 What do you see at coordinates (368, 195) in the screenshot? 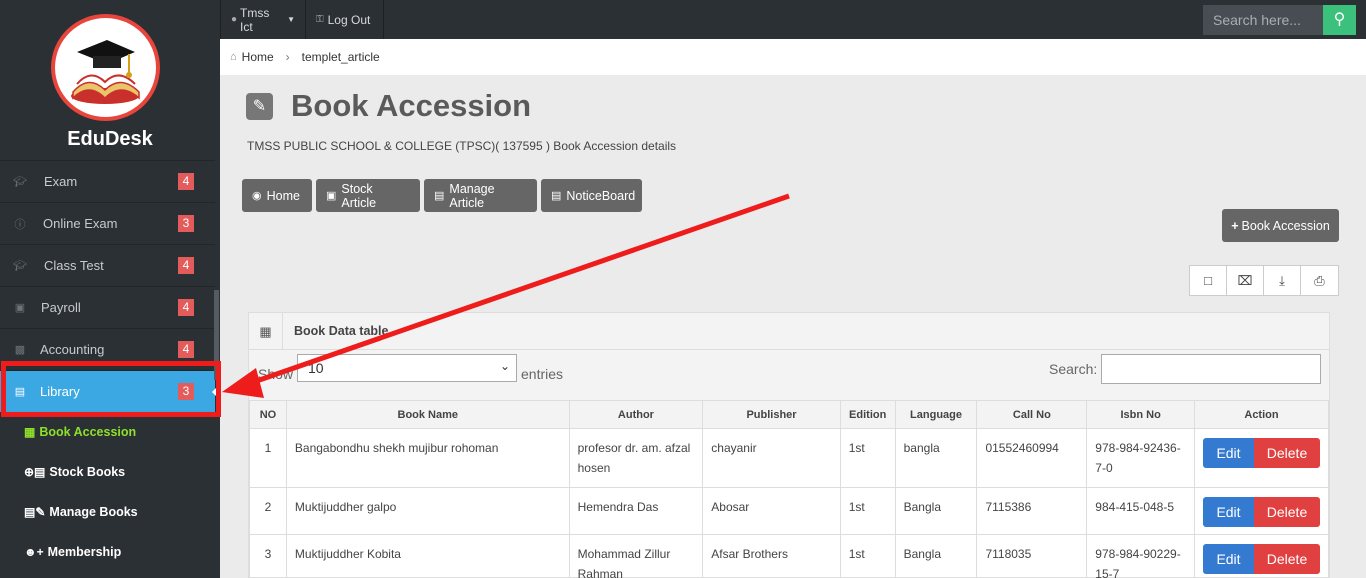
I see `stock-article-button: ▣ Stock Article` at bounding box center [368, 195].